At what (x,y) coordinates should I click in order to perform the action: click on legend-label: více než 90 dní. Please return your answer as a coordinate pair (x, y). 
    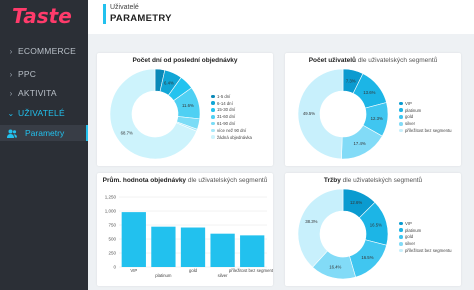
    Looking at the image, I should click on (232, 130).